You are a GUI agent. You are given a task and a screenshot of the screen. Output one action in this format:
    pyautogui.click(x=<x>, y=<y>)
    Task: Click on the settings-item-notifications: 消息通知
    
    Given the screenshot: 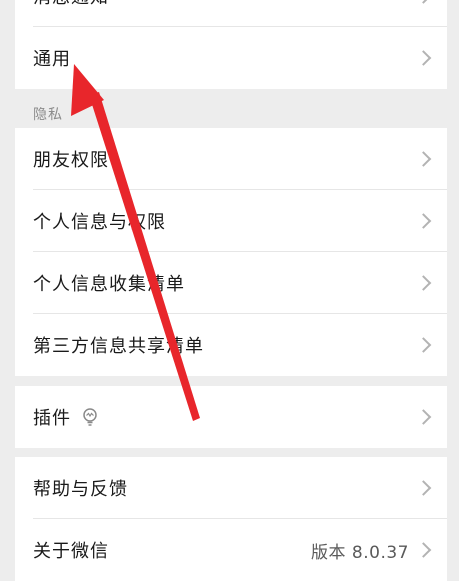 What is the action you would take?
    pyautogui.click(x=231, y=13)
    